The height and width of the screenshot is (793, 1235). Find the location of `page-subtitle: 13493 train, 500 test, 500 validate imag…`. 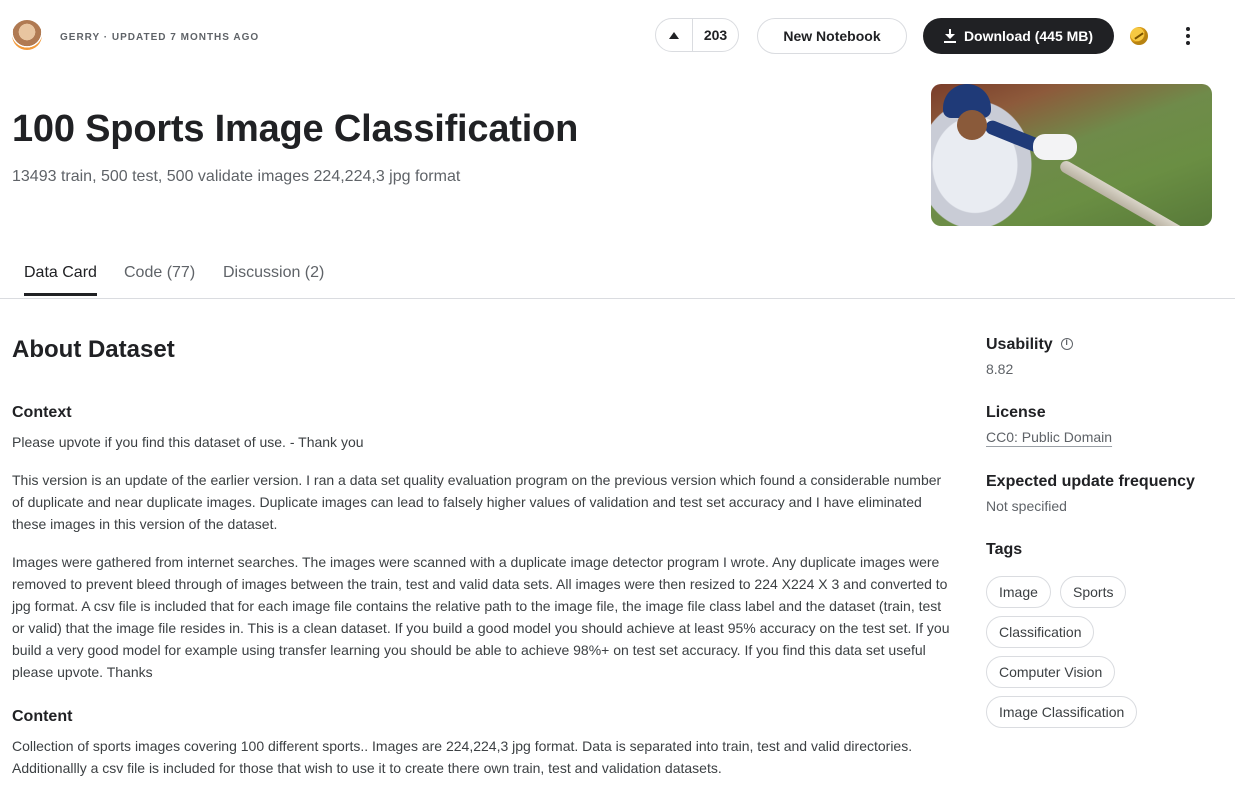

page-subtitle: 13493 train, 500 test, 500 validate imag… is located at coordinates (236, 176).